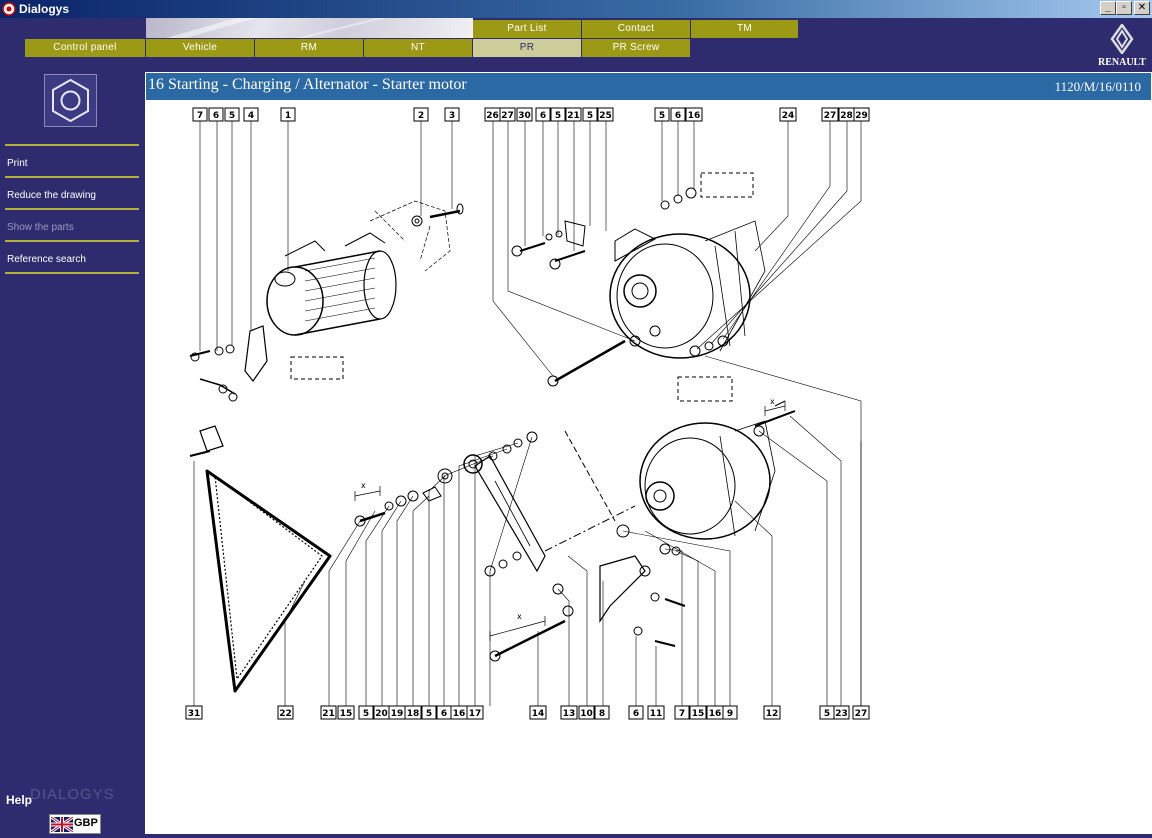 The height and width of the screenshot is (838, 1152). What do you see at coordinates (62, 824) in the screenshot?
I see `uk-flag-icon` at bounding box center [62, 824].